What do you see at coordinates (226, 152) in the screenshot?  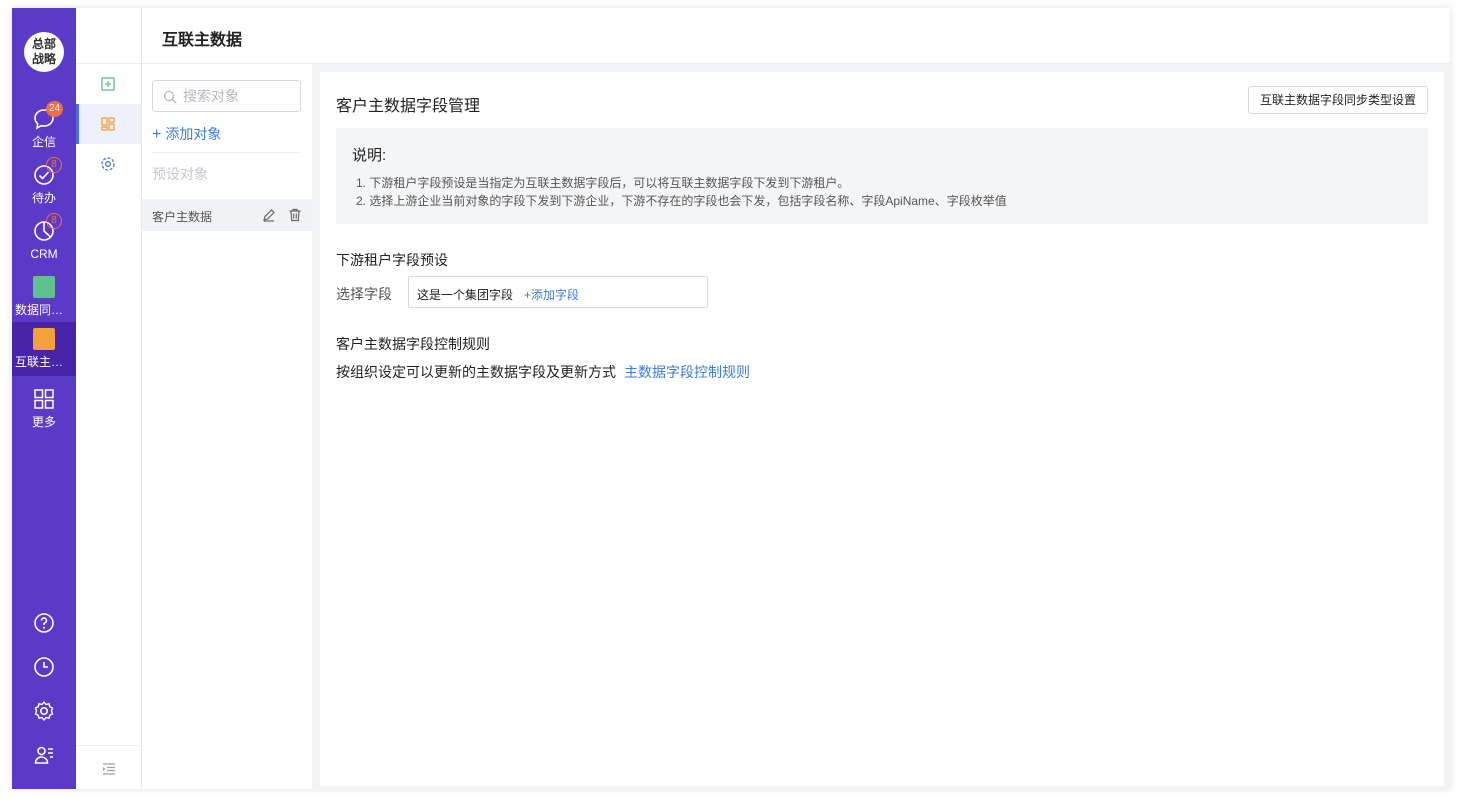 I see `divider` at bounding box center [226, 152].